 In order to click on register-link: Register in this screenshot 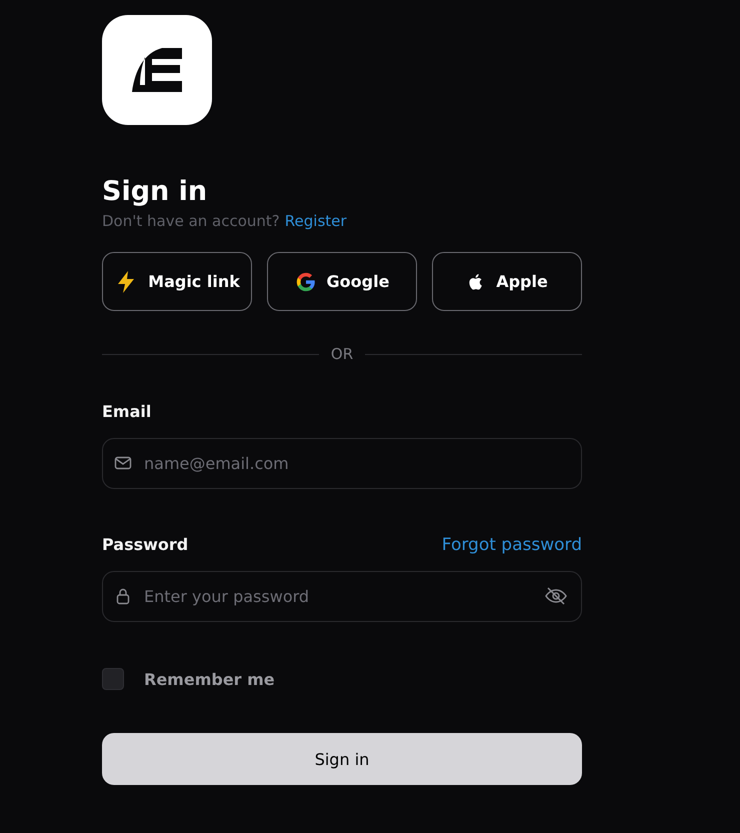, I will do `click(315, 221)`.